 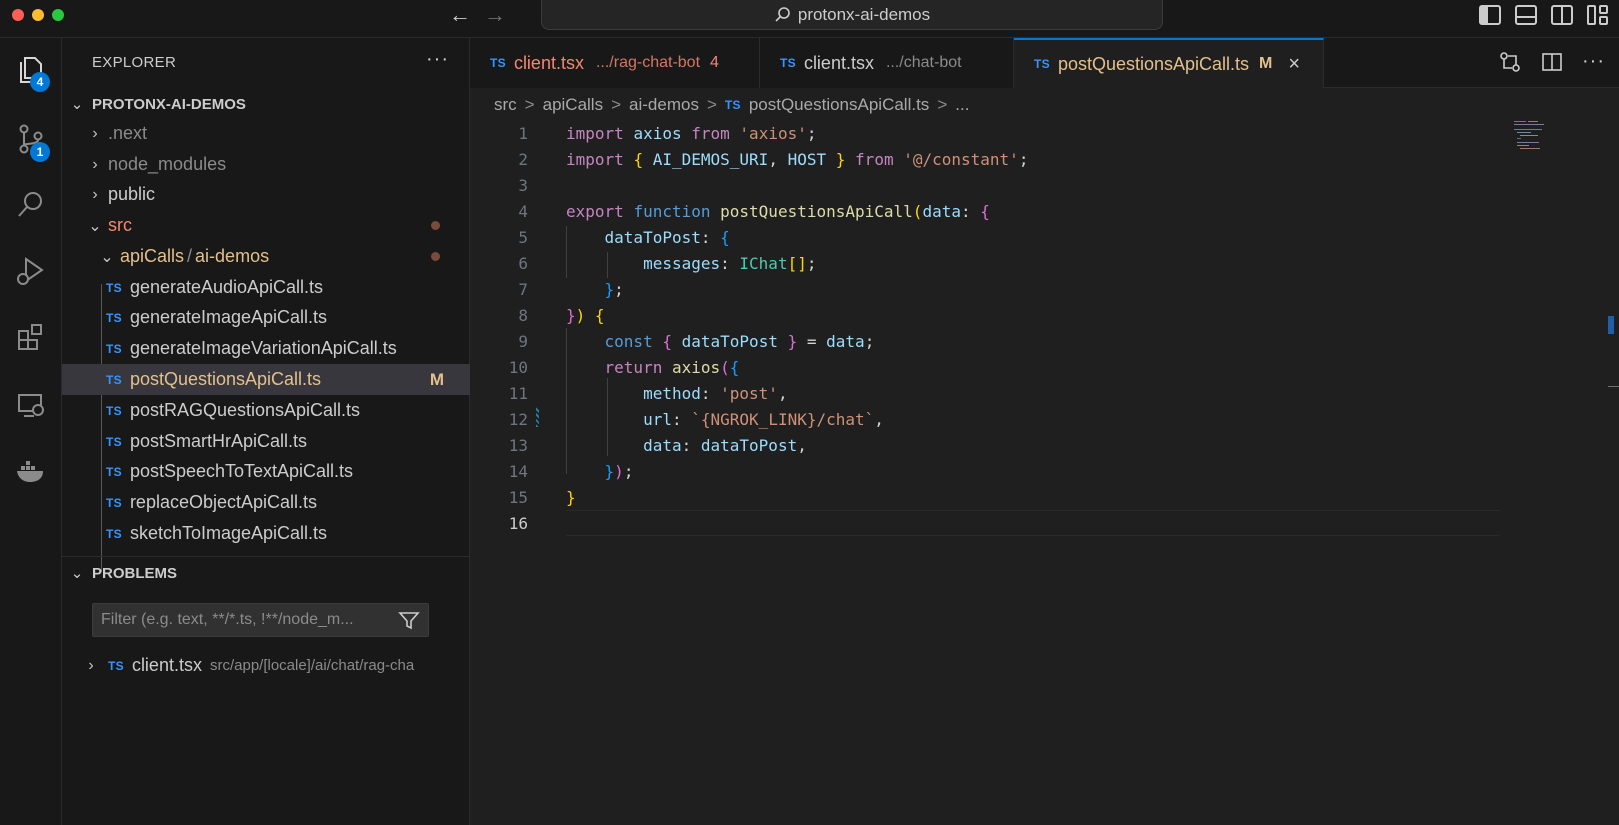 What do you see at coordinates (266, 379) in the screenshot?
I see `tree-file-selected: TS postQuestionsApiCall.ts M` at bounding box center [266, 379].